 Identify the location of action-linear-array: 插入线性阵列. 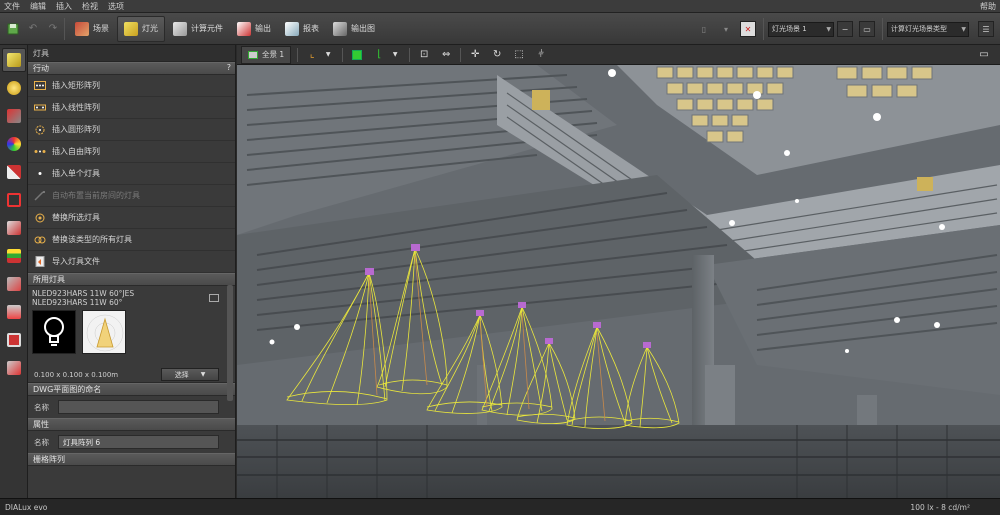
(131, 108).